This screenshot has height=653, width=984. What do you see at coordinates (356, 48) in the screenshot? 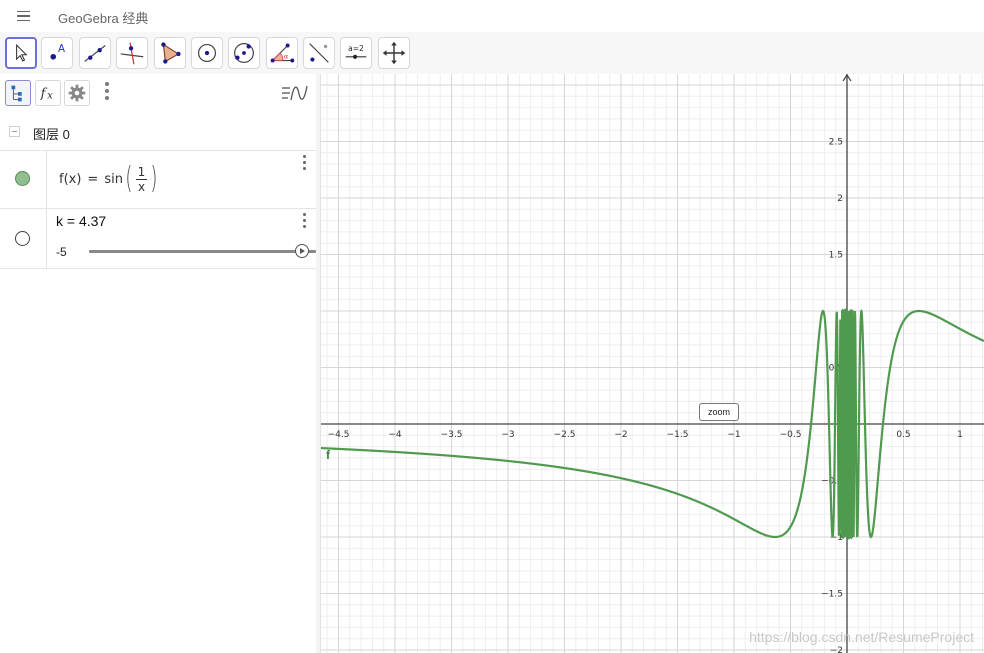
I see `svg-text: a=2` at bounding box center [356, 48].